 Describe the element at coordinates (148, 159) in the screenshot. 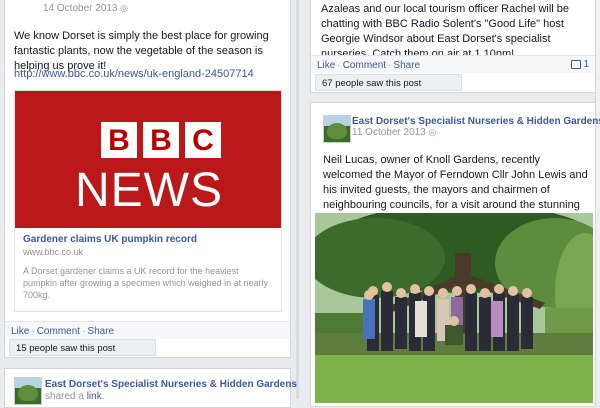

I see `bbc-news-image: BBC NEWS` at that location.